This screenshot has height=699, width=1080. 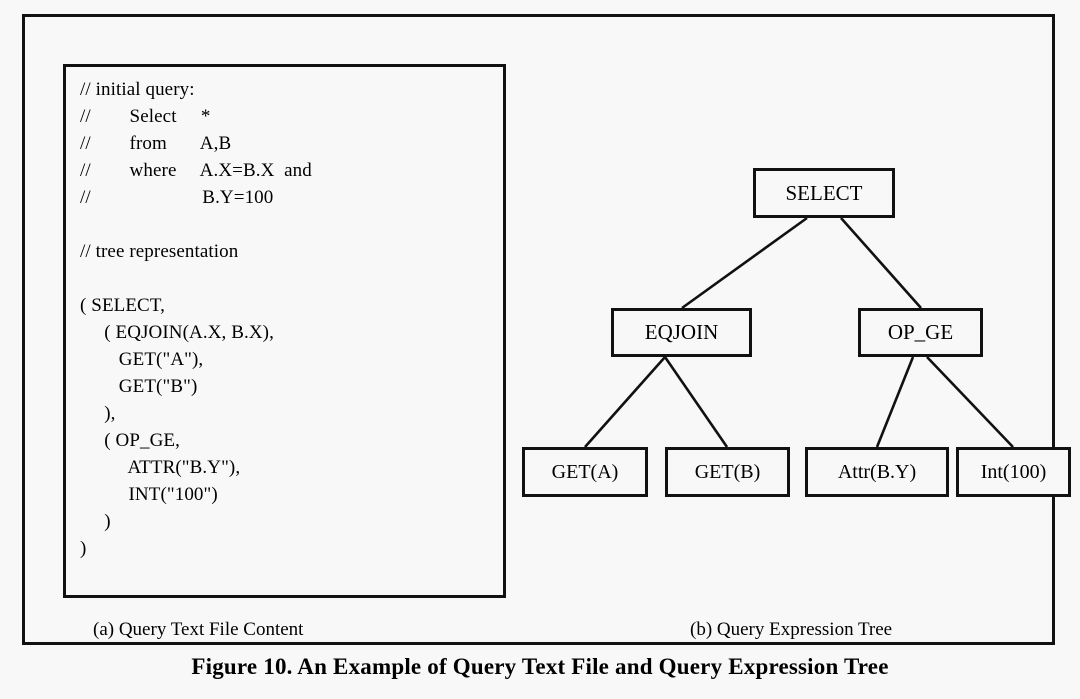 What do you see at coordinates (791, 629) in the screenshot?
I see `panel-b-caption: (b) Query Expression Tree` at bounding box center [791, 629].